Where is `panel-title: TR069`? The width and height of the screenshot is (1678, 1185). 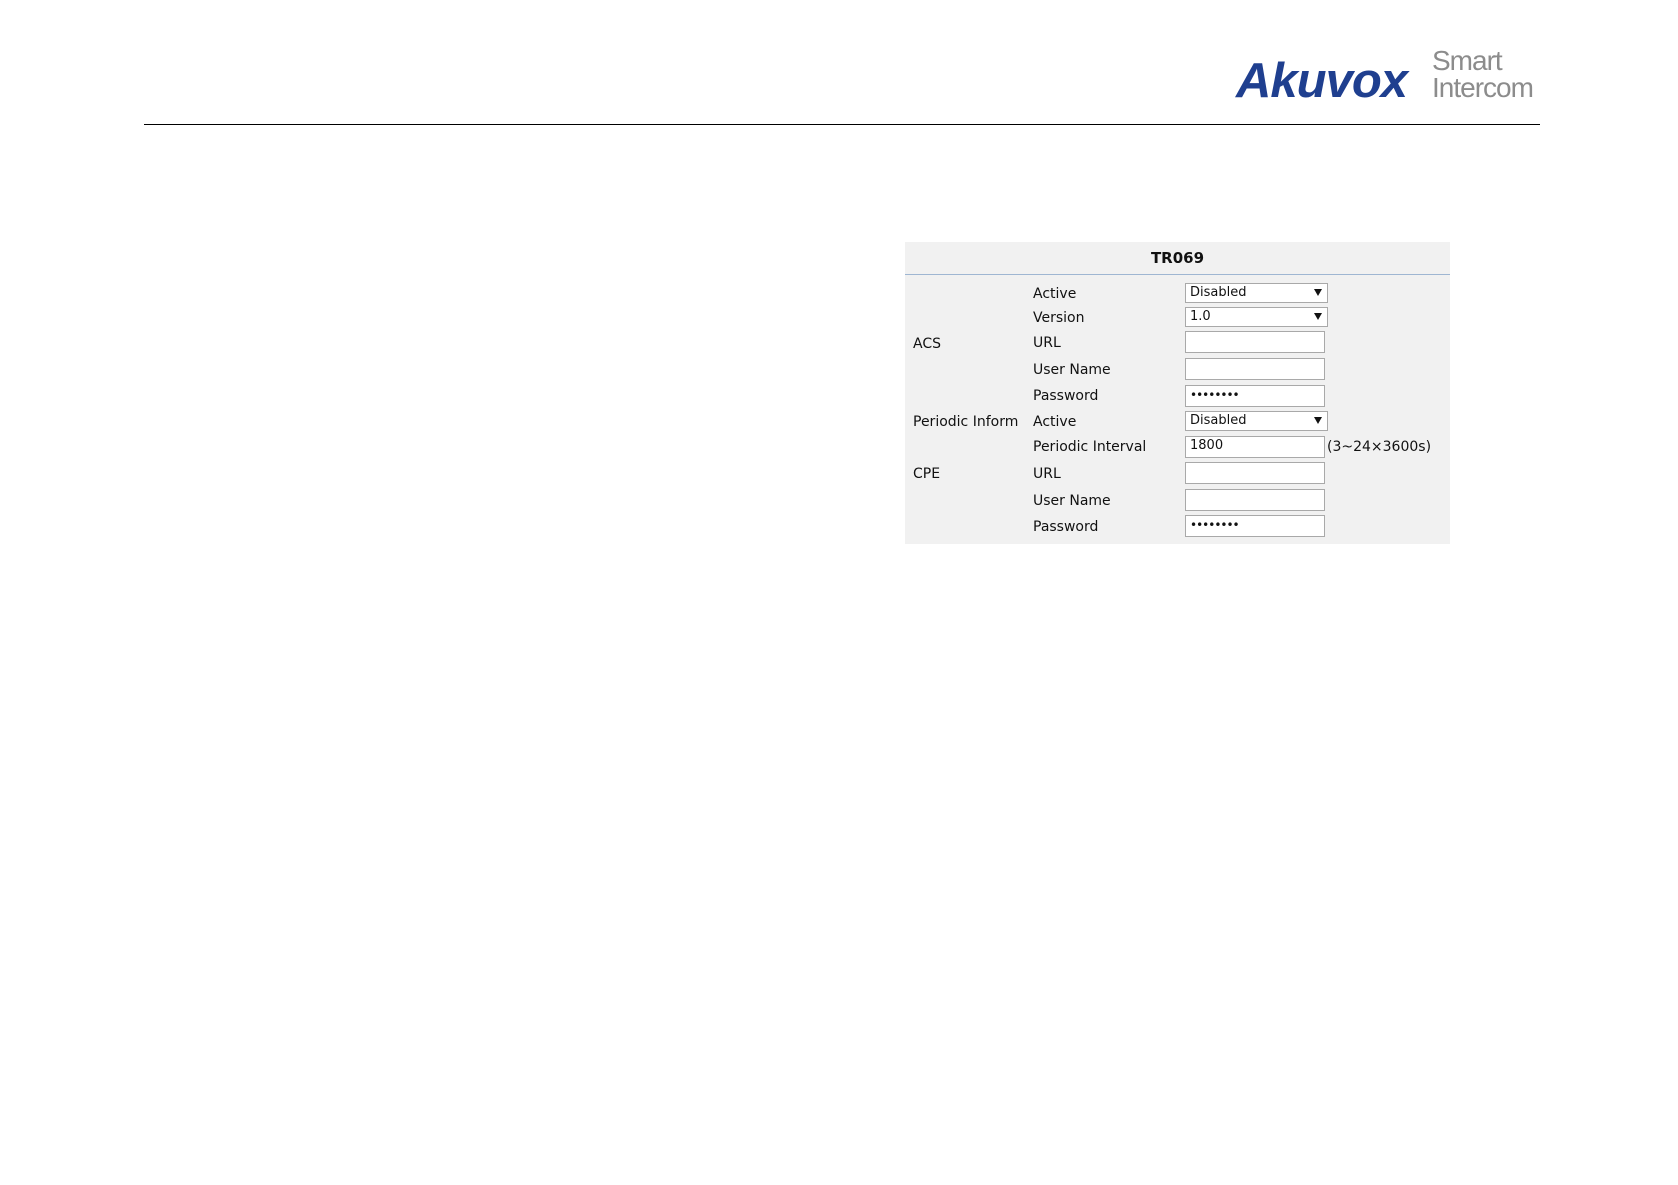
panel-title: TR069 is located at coordinates (1177, 258).